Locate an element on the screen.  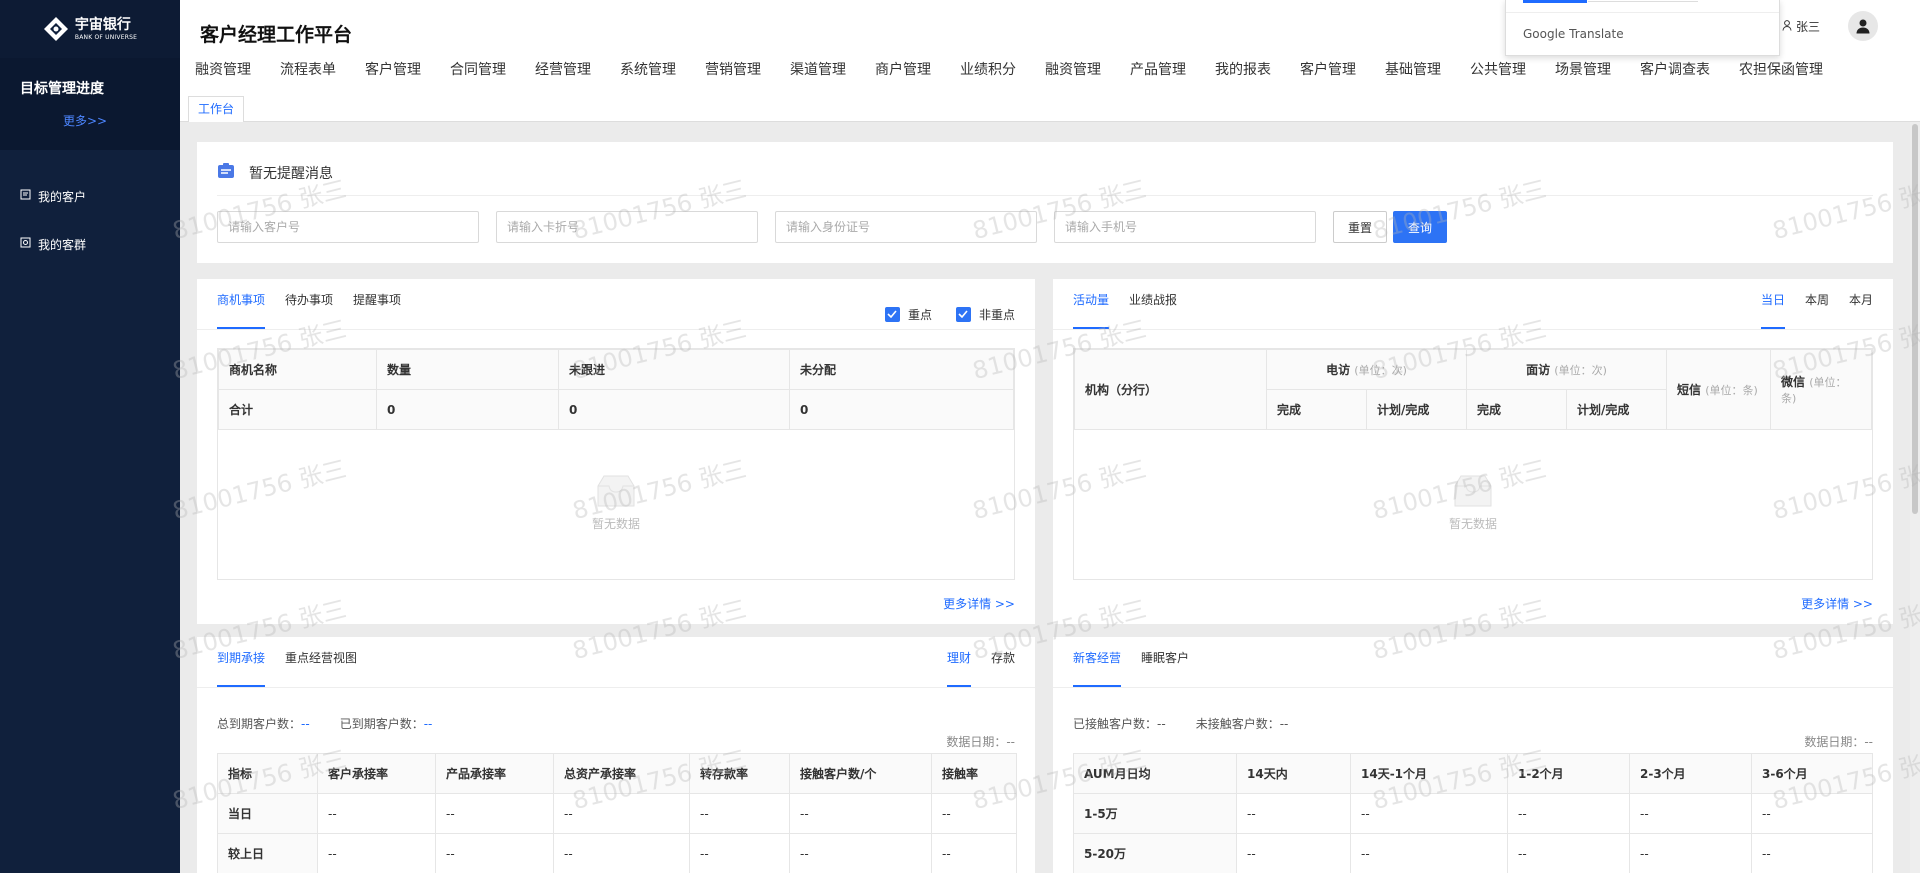
tab-deposit: 存款 is located at coordinates (1003, 662).